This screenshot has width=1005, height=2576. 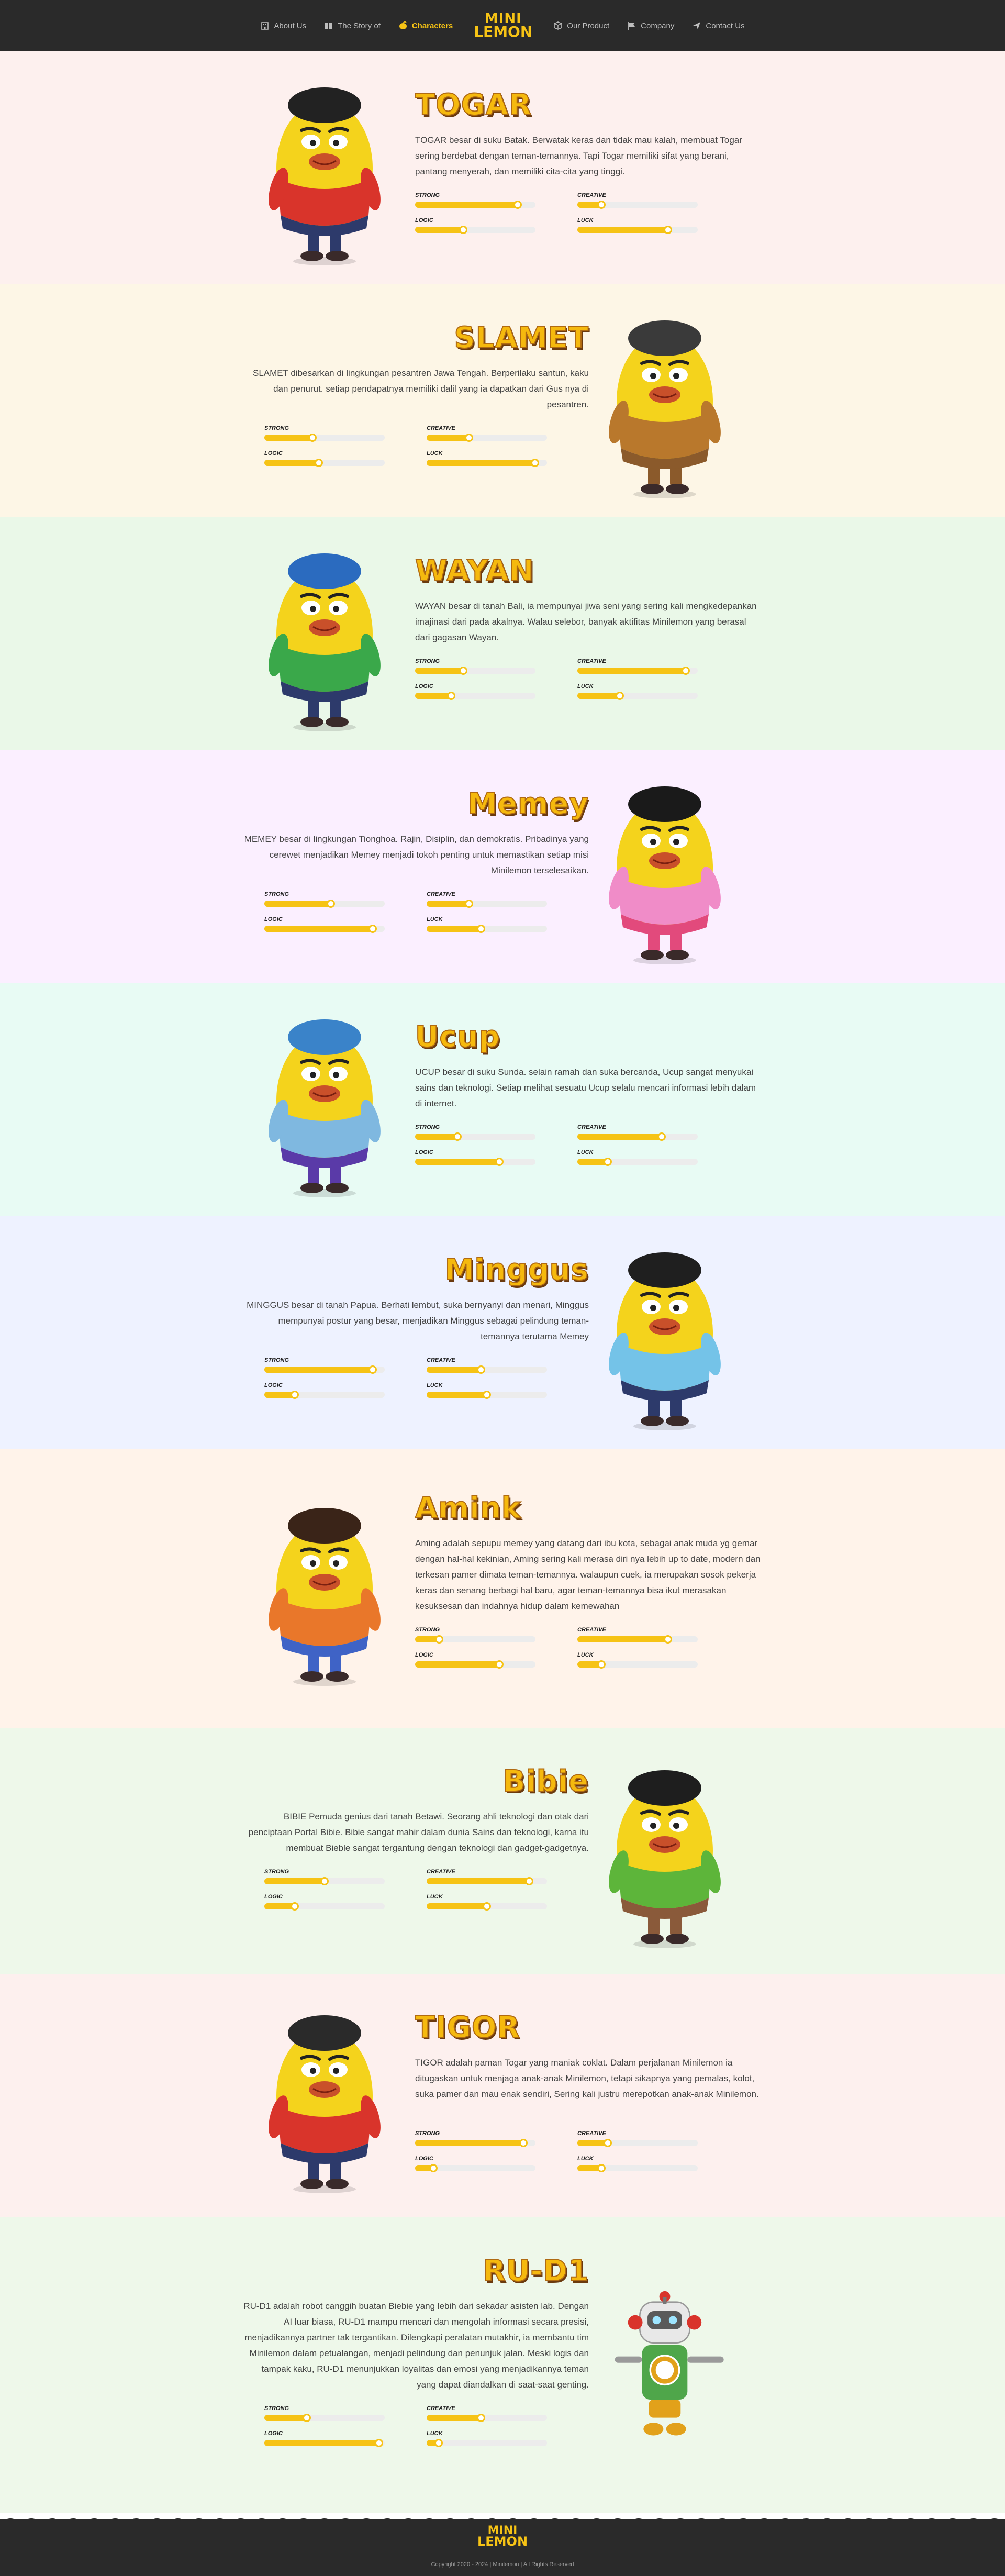 I want to click on building-icon, so click(x=265, y=25).